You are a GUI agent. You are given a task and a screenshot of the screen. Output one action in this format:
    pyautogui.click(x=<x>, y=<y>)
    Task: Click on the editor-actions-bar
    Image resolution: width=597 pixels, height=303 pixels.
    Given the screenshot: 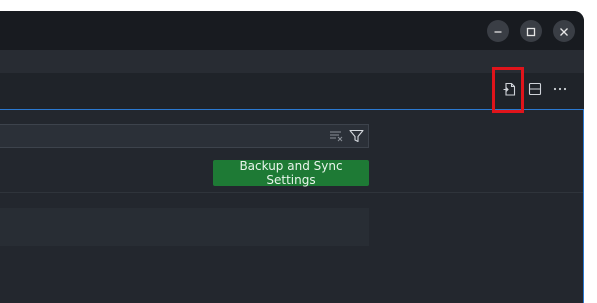 What is the action you would take?
    pyautogui.click(x=292, y=91)
    